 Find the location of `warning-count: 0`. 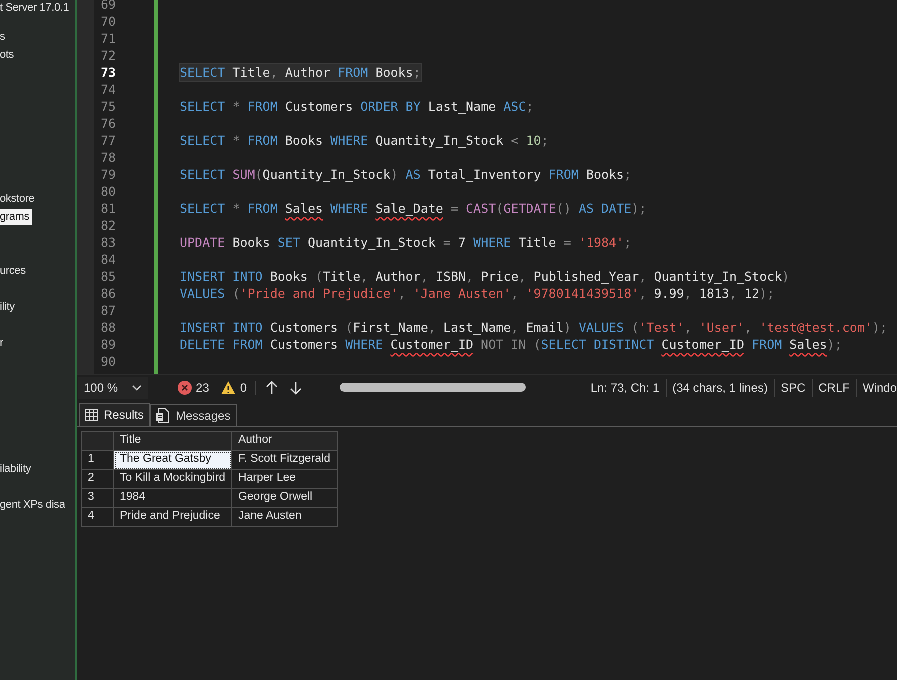

warning-count: 0 is located at coordinates (244, 387).